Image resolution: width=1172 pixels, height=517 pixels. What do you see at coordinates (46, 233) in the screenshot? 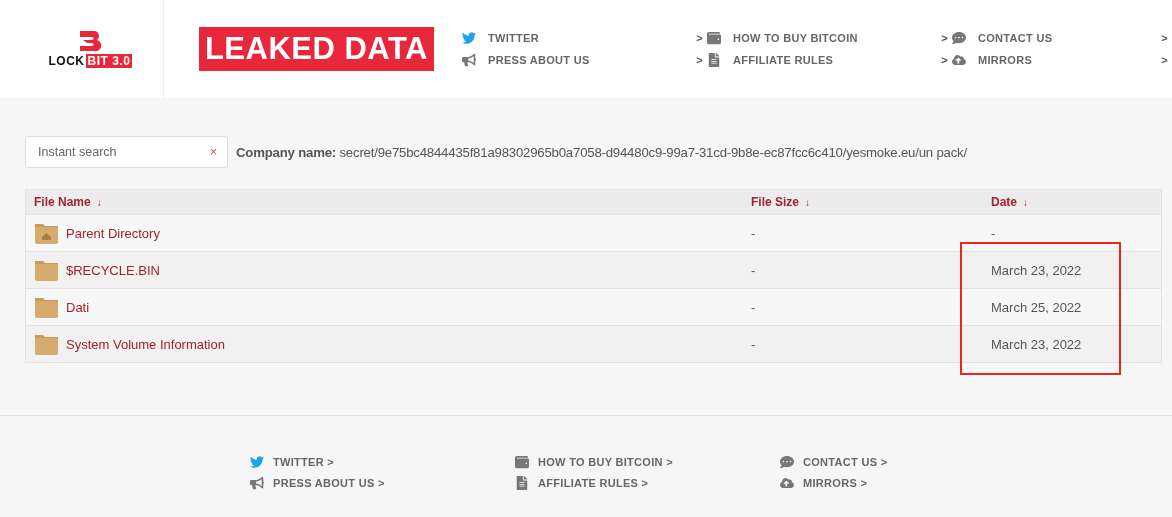
I see `home-folder-icon` at bounding box center [46, 233].